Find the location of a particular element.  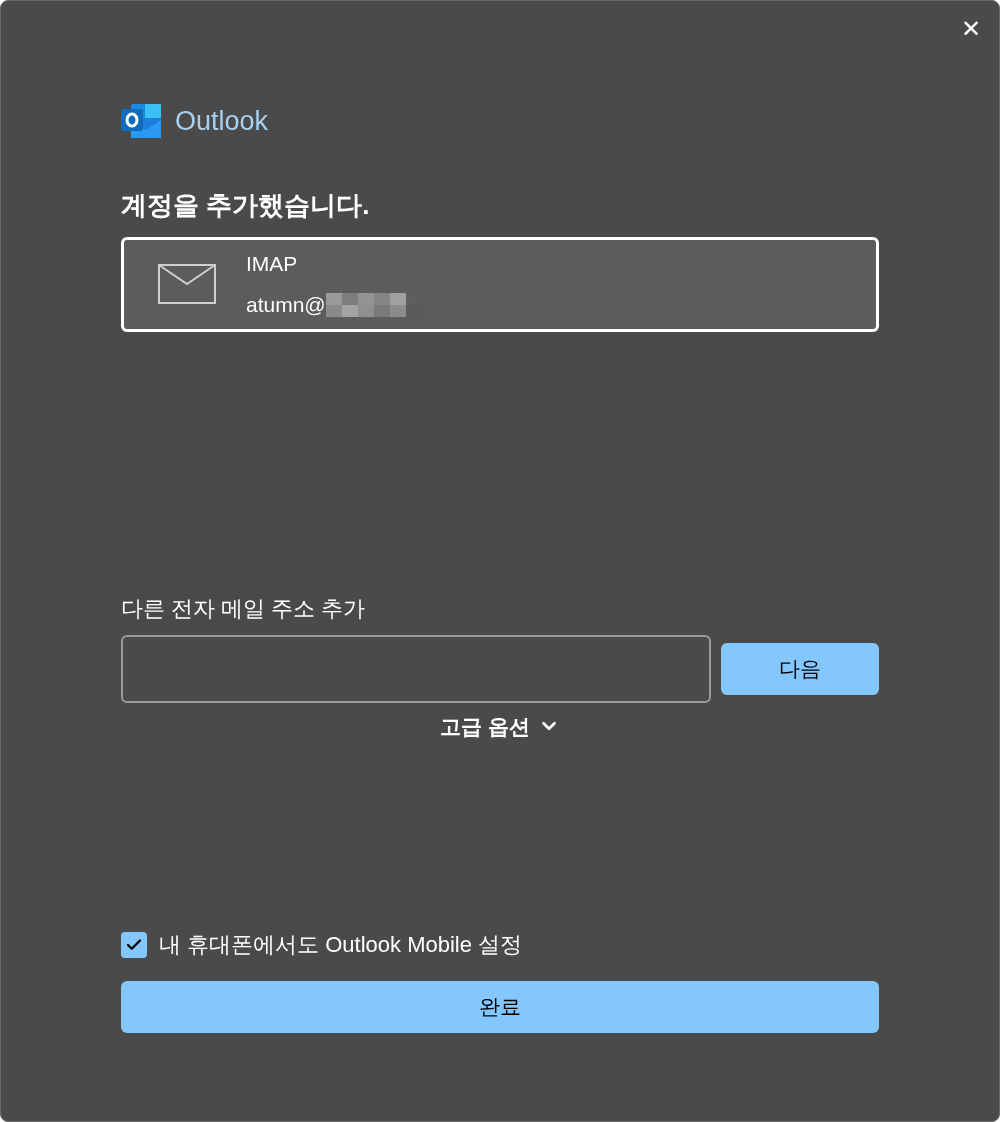

done-button: 완료 is located at coordinates (500, 1007).